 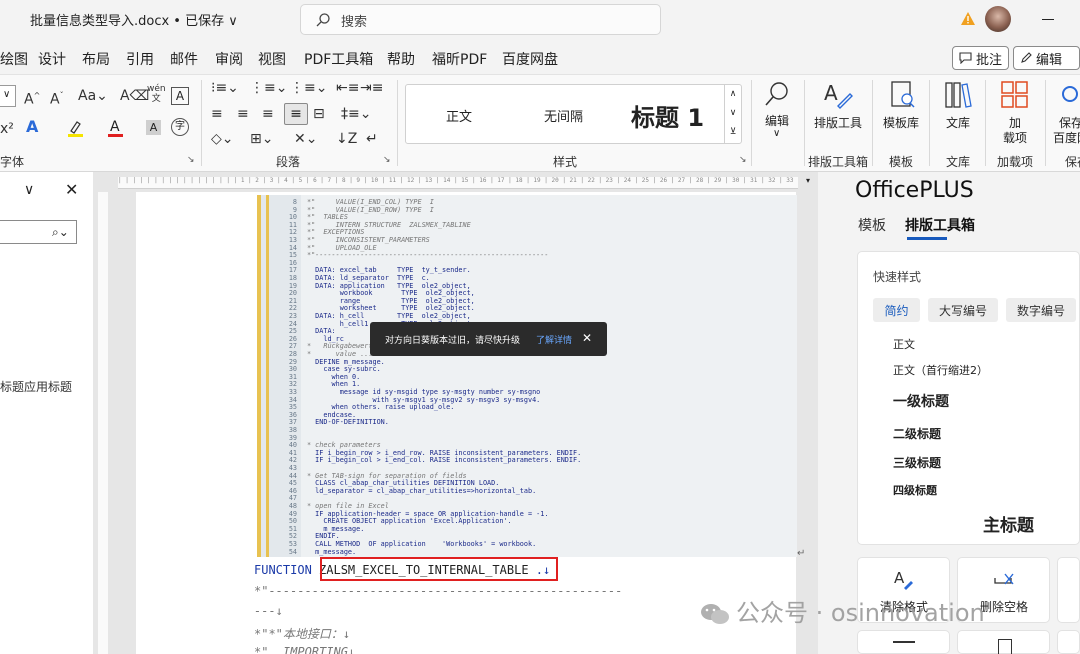 I want to click on multilevel-list-icon: ⋮≡⌄, so click(x=308, y=88).